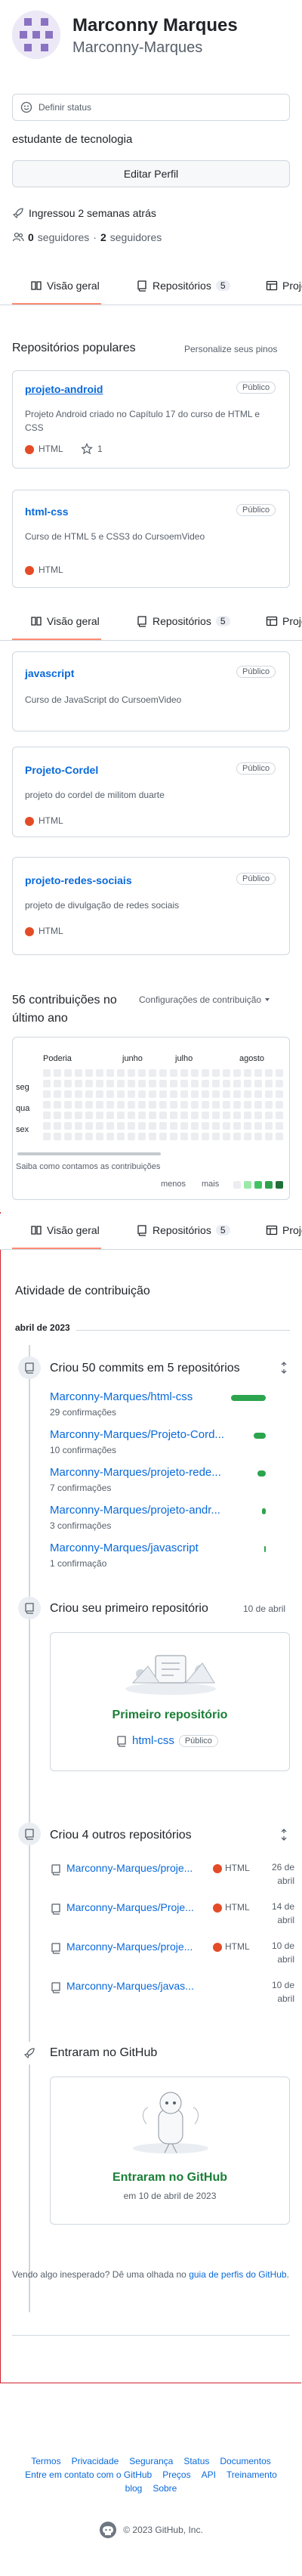  Describe the element at coordinates (96, 2461) in the screenshot. I see `footer-link: Privacidade` at that location.